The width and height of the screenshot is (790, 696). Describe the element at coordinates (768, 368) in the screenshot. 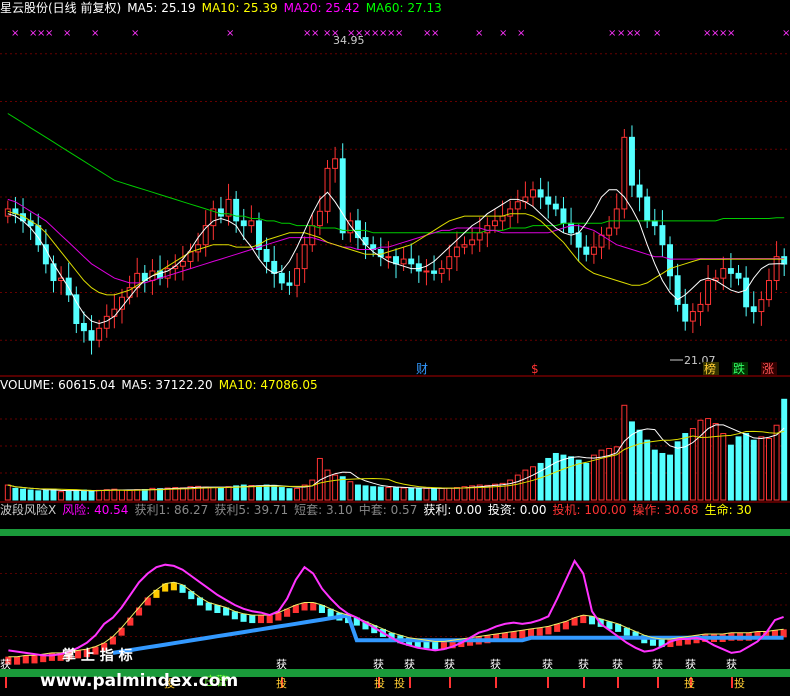

I see `badge-zhang: 涨` at that location.